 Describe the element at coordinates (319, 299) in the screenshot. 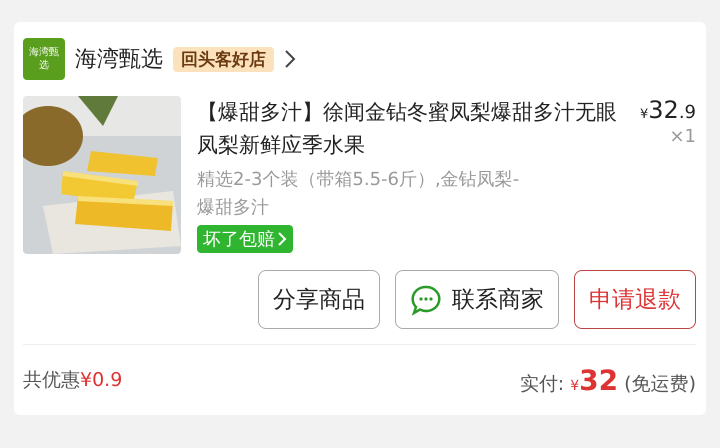

I see `share-button: 分享商品` at that location.